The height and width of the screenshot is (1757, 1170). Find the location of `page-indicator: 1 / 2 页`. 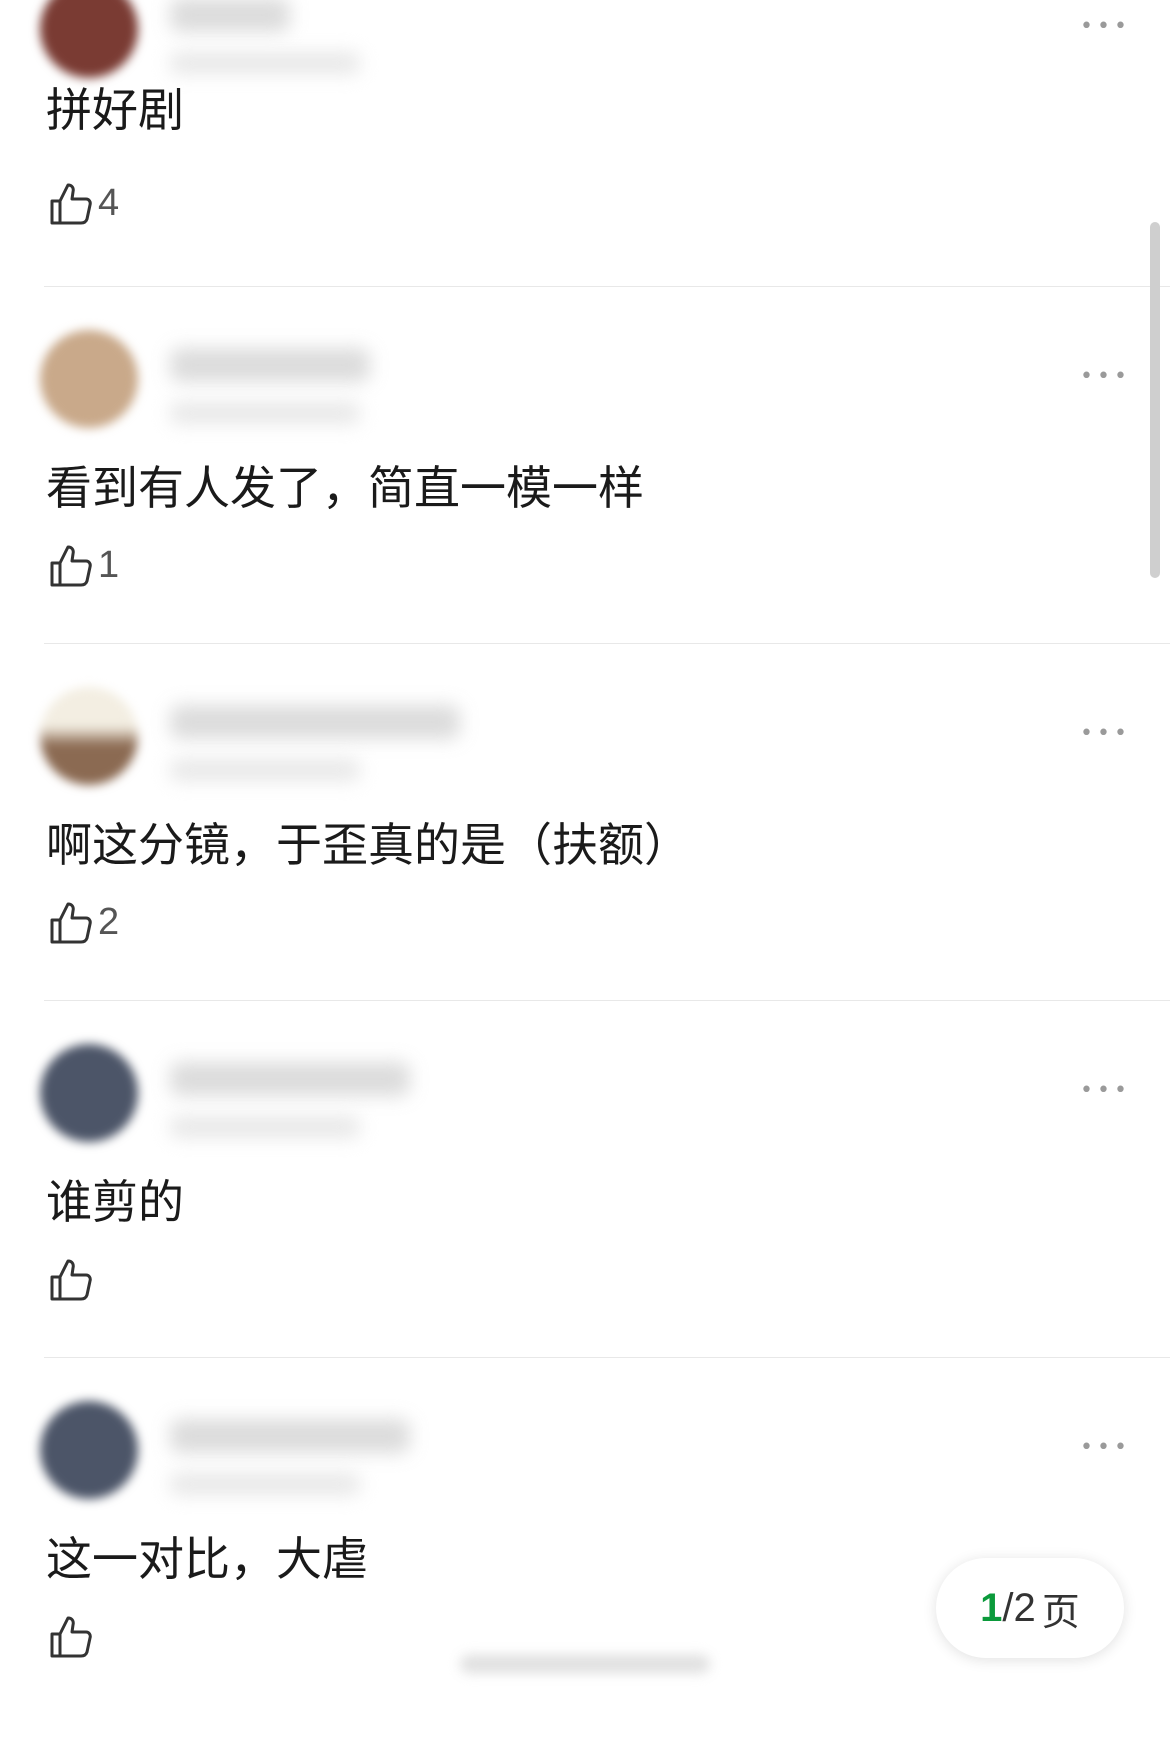

page-indicator: 1 / 2 页 is located at coordinates (1030, 1608).